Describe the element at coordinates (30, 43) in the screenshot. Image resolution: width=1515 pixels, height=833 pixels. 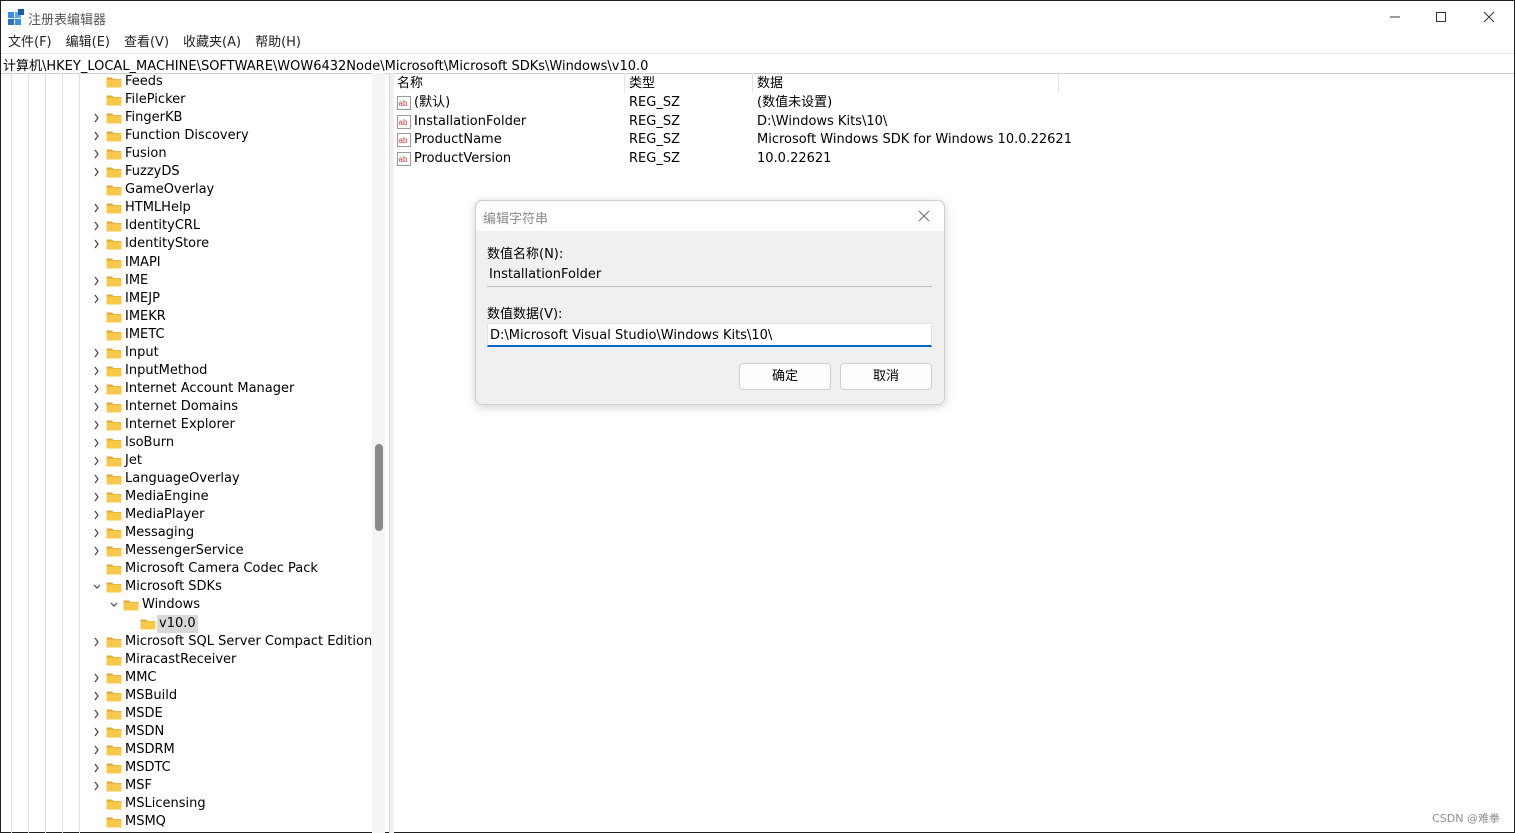
I see `menu-file: 文件(F)` at that location.